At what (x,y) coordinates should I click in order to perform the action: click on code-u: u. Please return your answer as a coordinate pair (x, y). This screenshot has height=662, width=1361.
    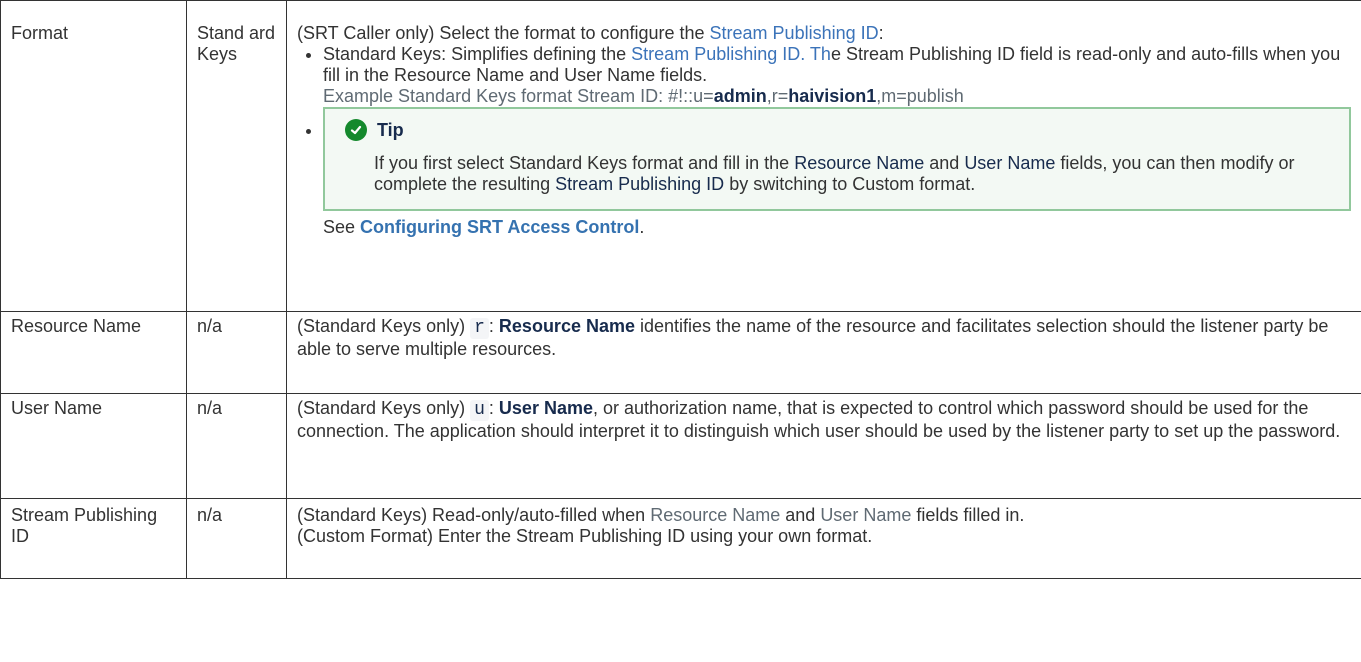
    Looking at the image, I should click on (479, 410).